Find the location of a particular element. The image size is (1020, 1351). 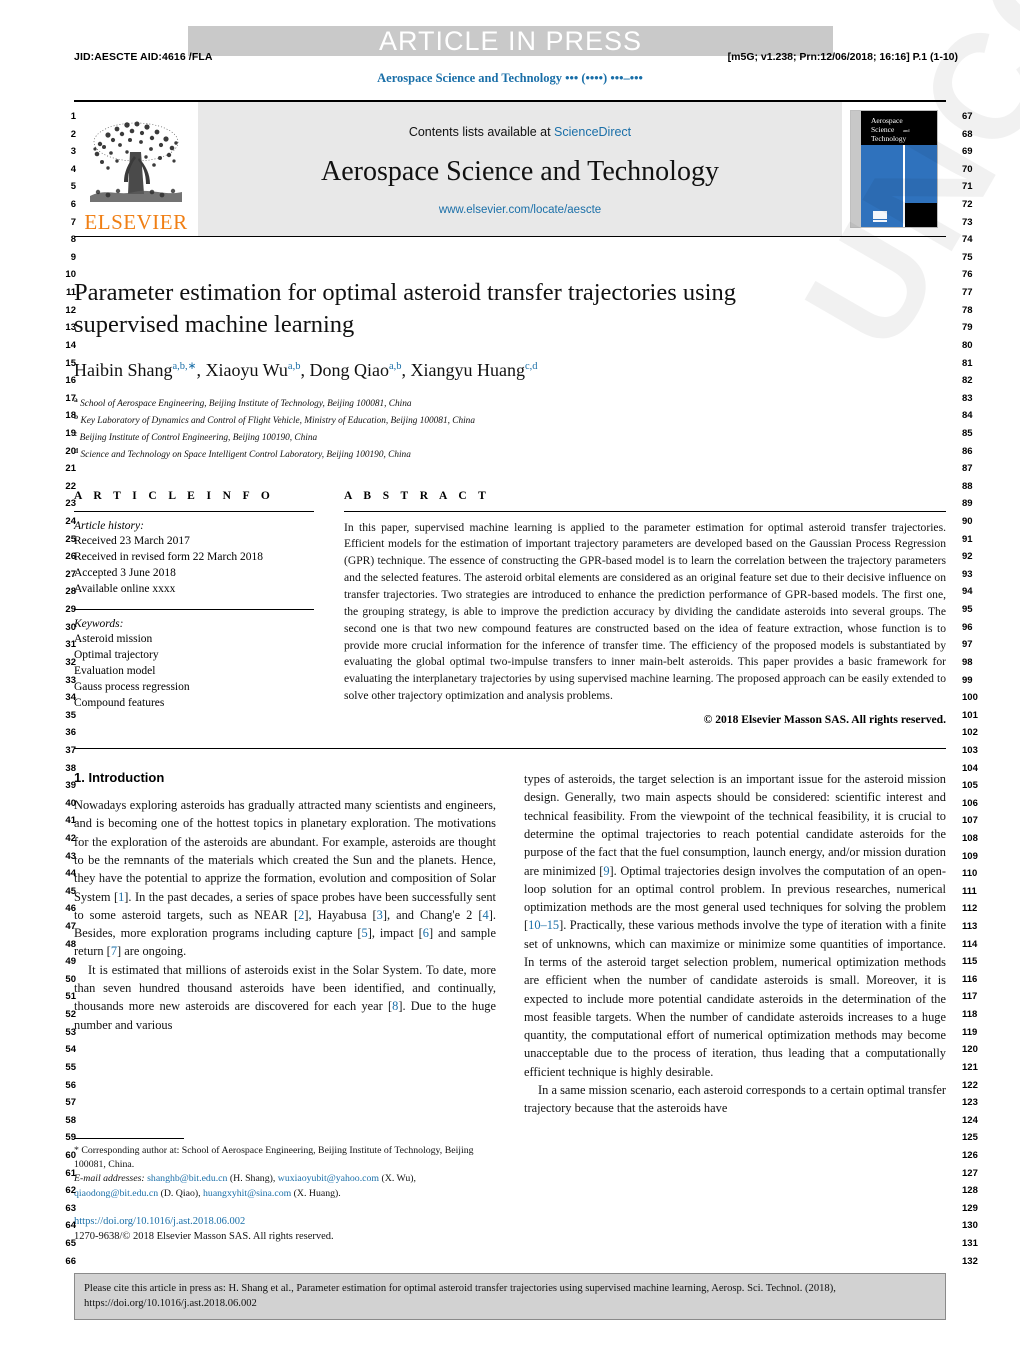

line-number: 108 is located at coordinates (970, 838).